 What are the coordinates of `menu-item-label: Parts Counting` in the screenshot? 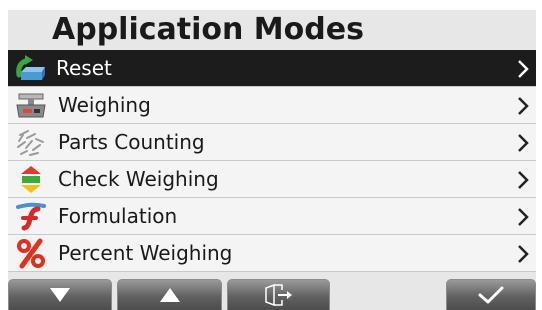 It's located at (131, 142).